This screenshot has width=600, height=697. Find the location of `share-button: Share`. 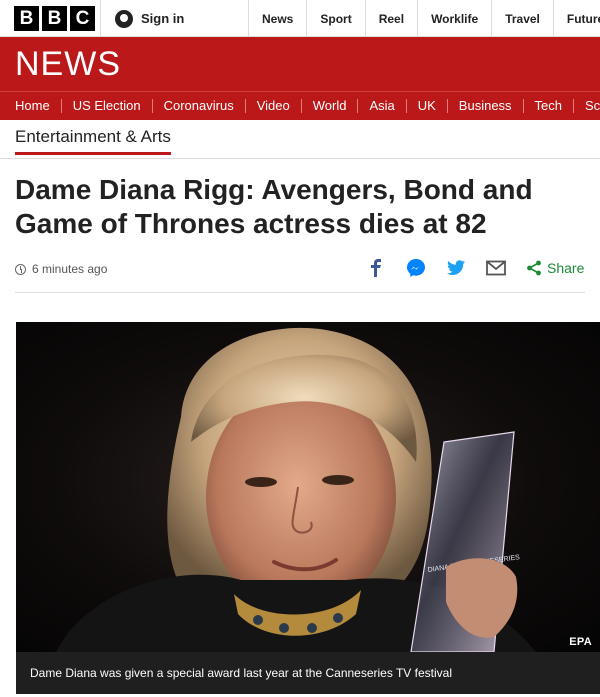

share-button: Share is located at coordinates (555, 268).